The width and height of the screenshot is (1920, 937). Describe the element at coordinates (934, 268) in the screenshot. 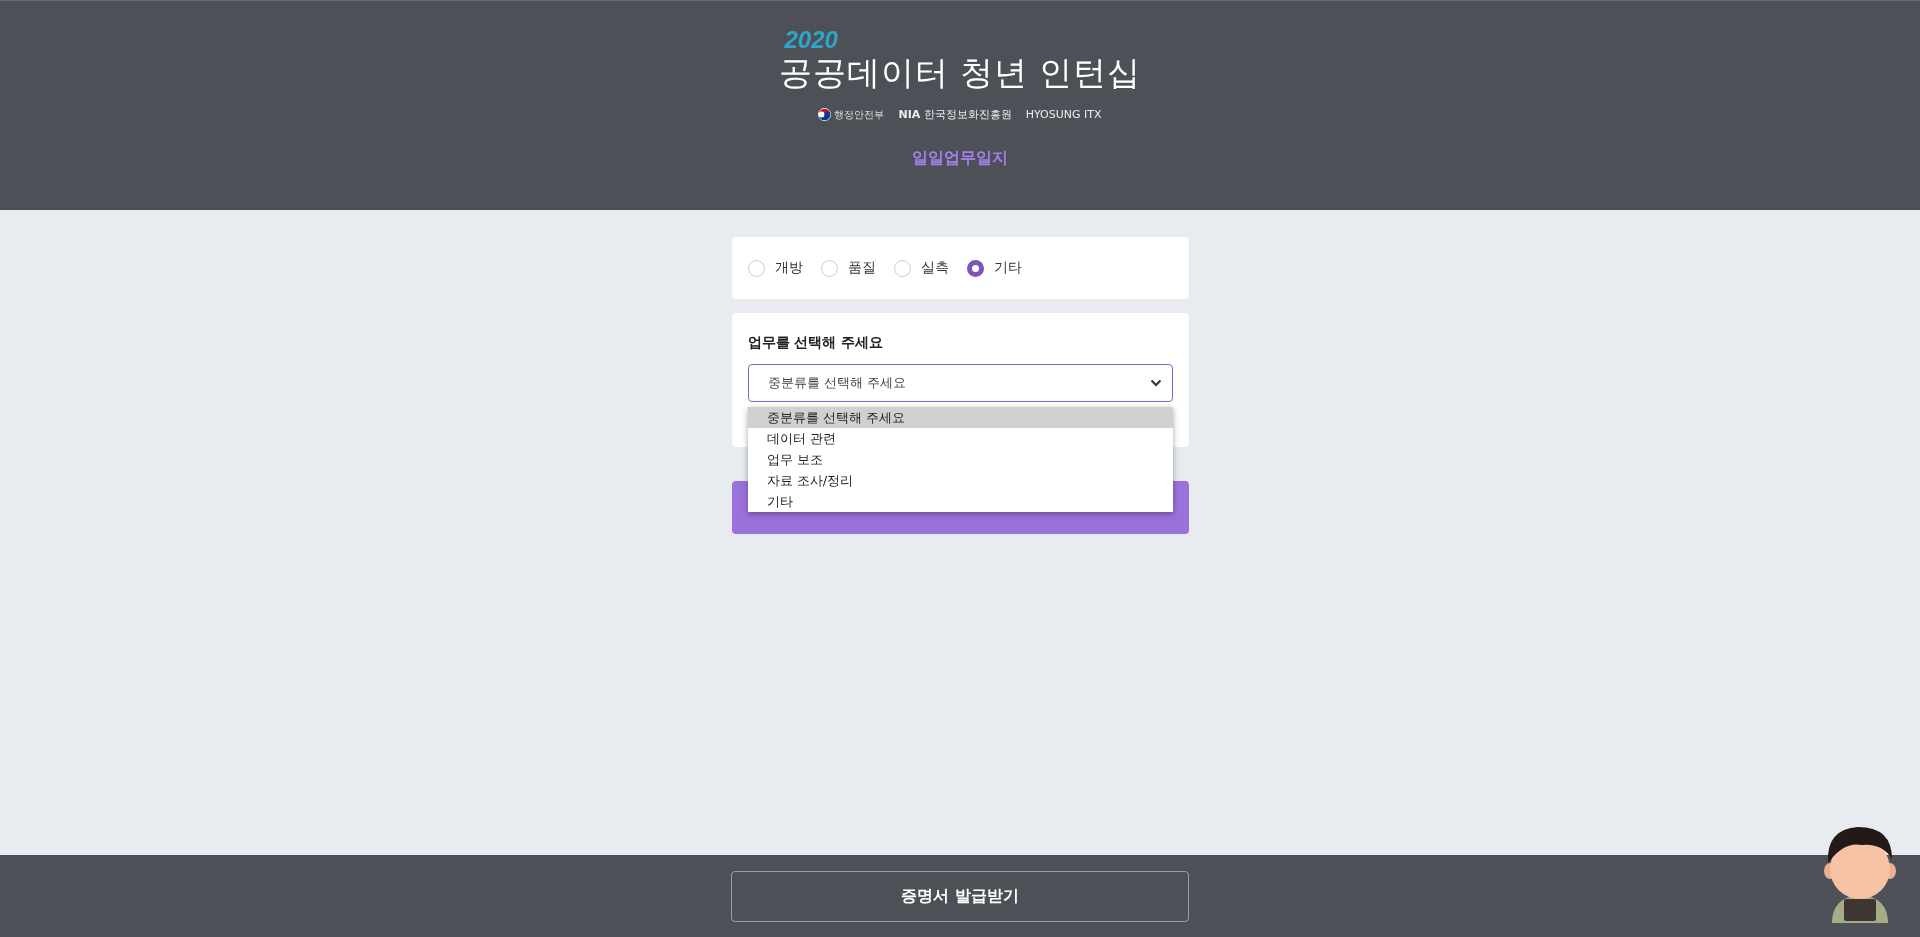

I see `radio-label: 실측` at that location.